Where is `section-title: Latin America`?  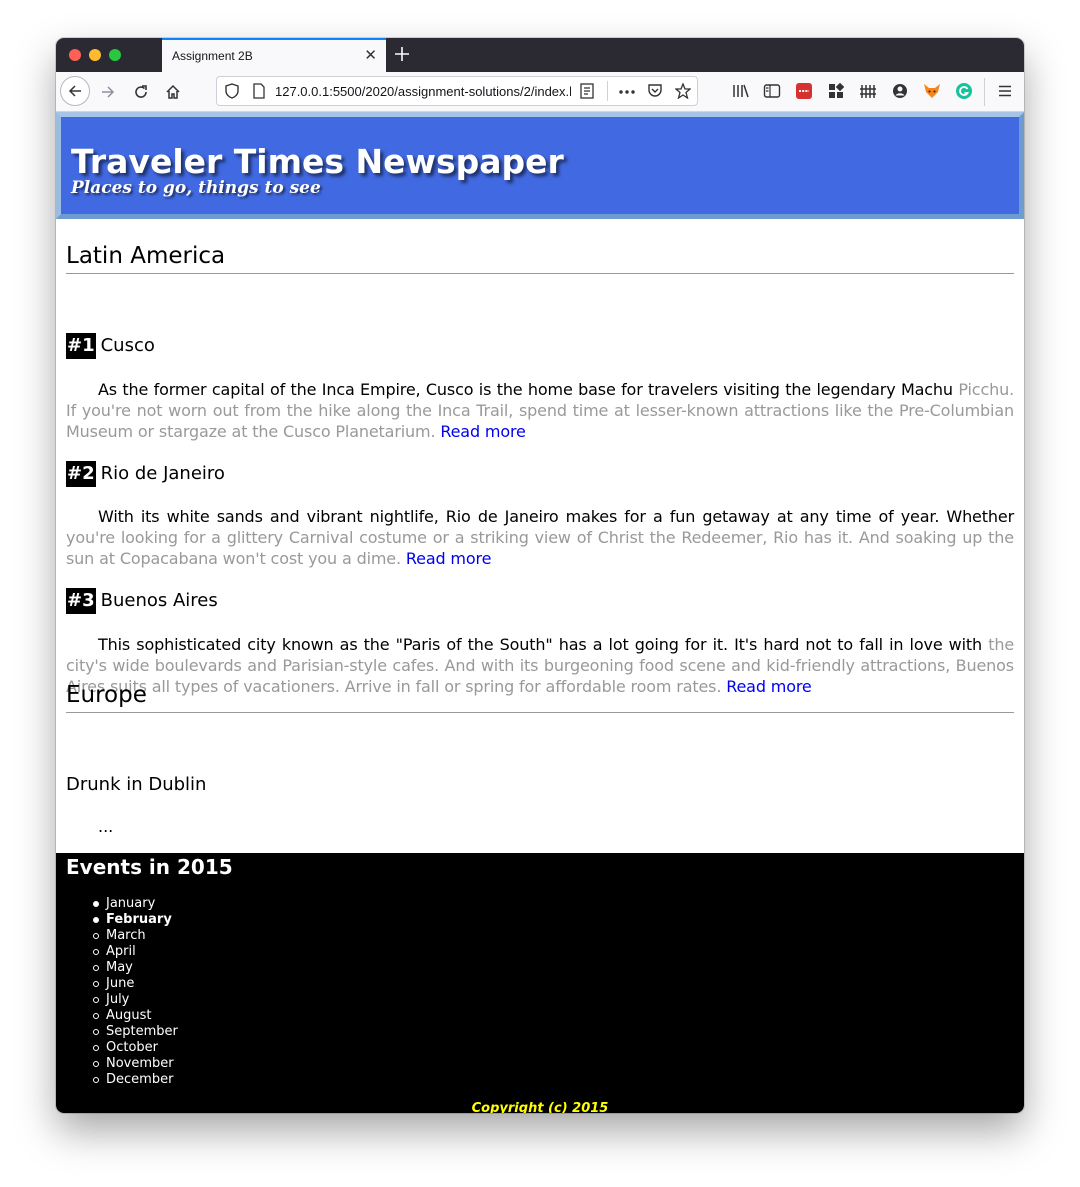
section-title: Latin America is located at coordinates (540, 257).